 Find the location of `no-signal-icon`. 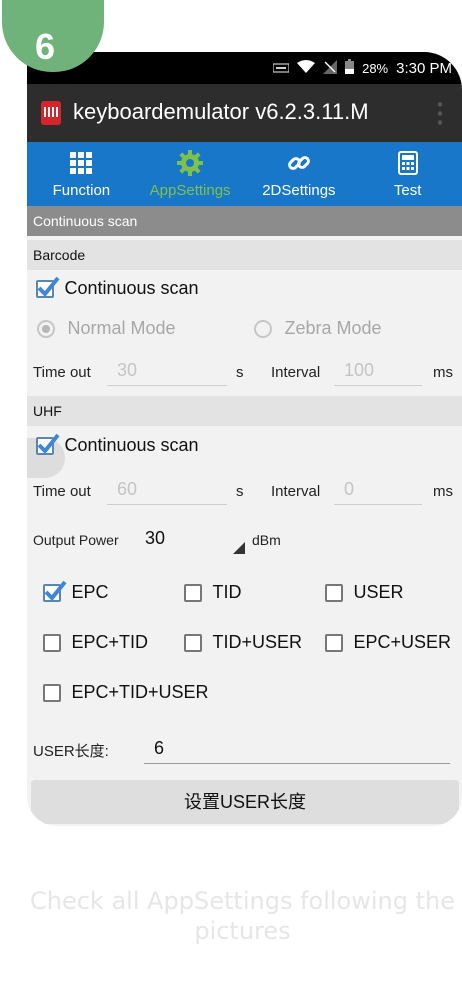

no-signal-icon is located at coordinates (330, 68).